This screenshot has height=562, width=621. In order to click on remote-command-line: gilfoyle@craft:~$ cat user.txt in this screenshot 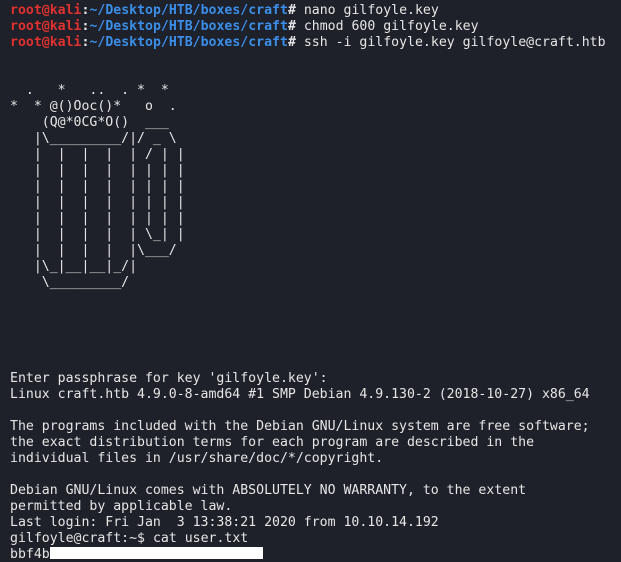, I will do `click(310, 539)`.